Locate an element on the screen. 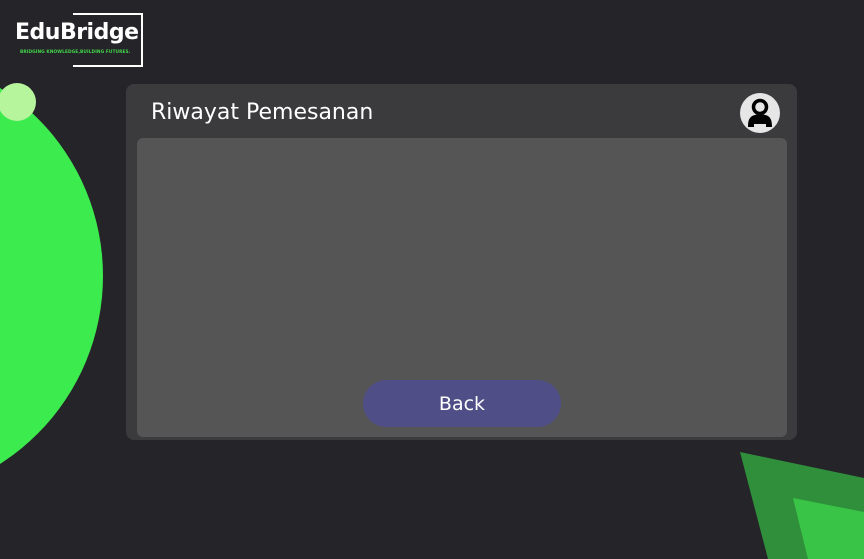 The width and height of the screenshot is (864, 559). page-title: Riwayat Pemesanan is located at coordinates (262, 112).